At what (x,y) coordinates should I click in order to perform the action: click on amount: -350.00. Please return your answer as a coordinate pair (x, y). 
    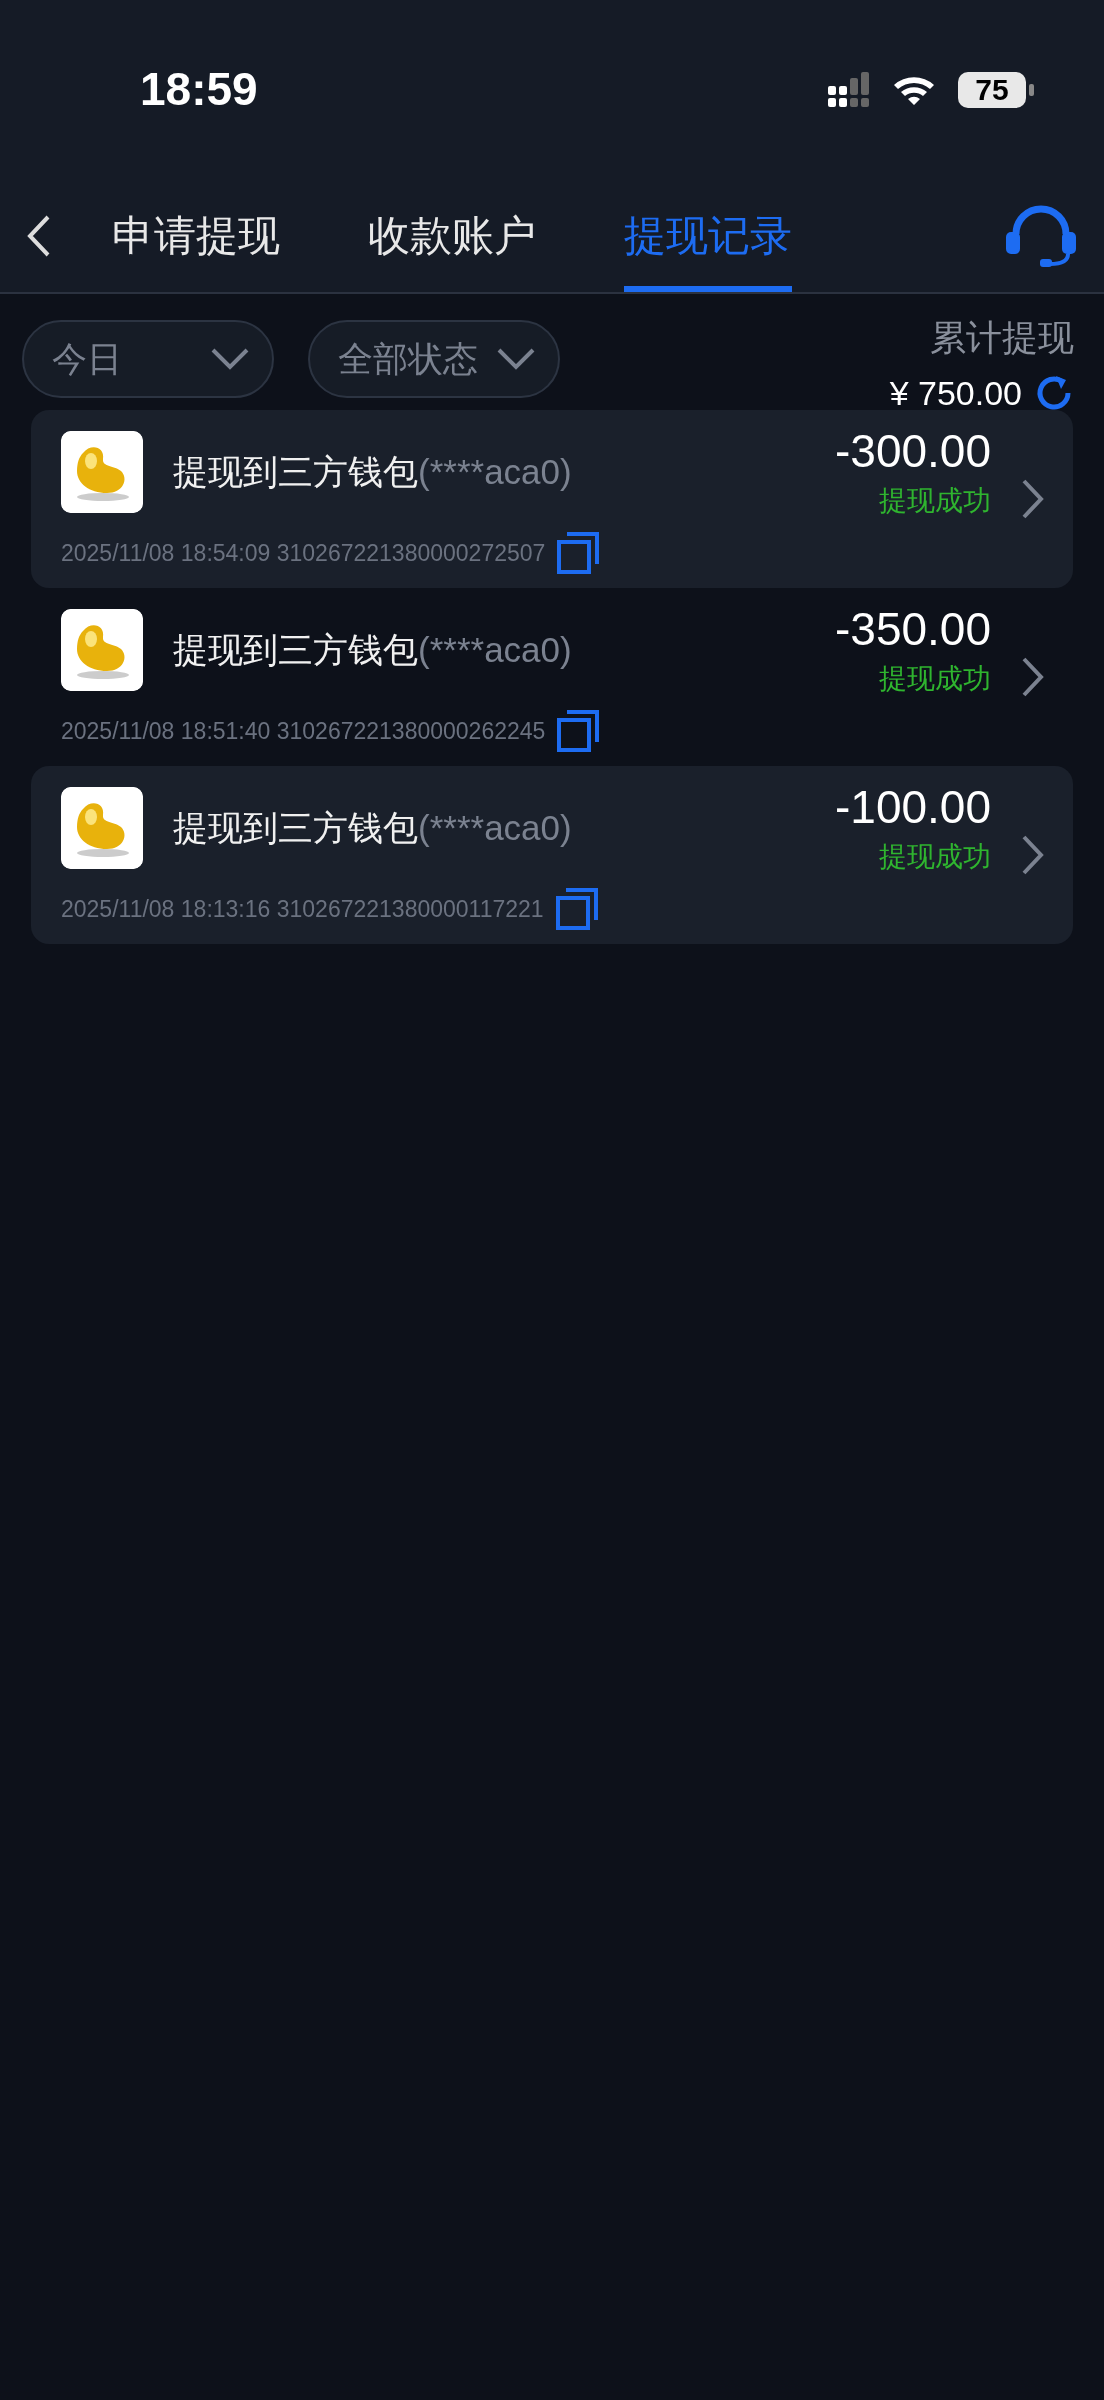
    Looking at the image, I should click on (913, 629).